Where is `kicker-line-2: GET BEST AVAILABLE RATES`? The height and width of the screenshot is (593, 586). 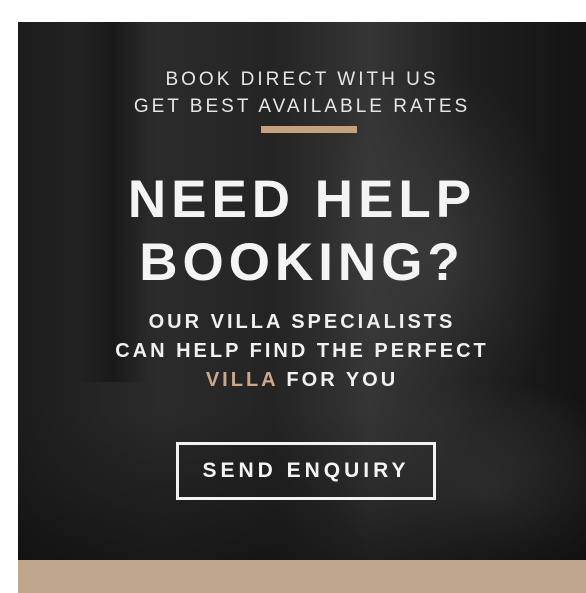
kicker-line-2: GET BEST AVAILABLE RATES is located at coordinates (302, 106).